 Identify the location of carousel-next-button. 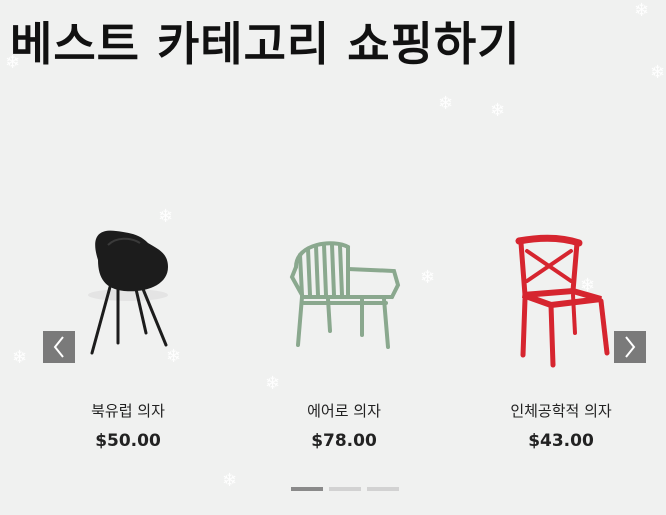
(630, 347).